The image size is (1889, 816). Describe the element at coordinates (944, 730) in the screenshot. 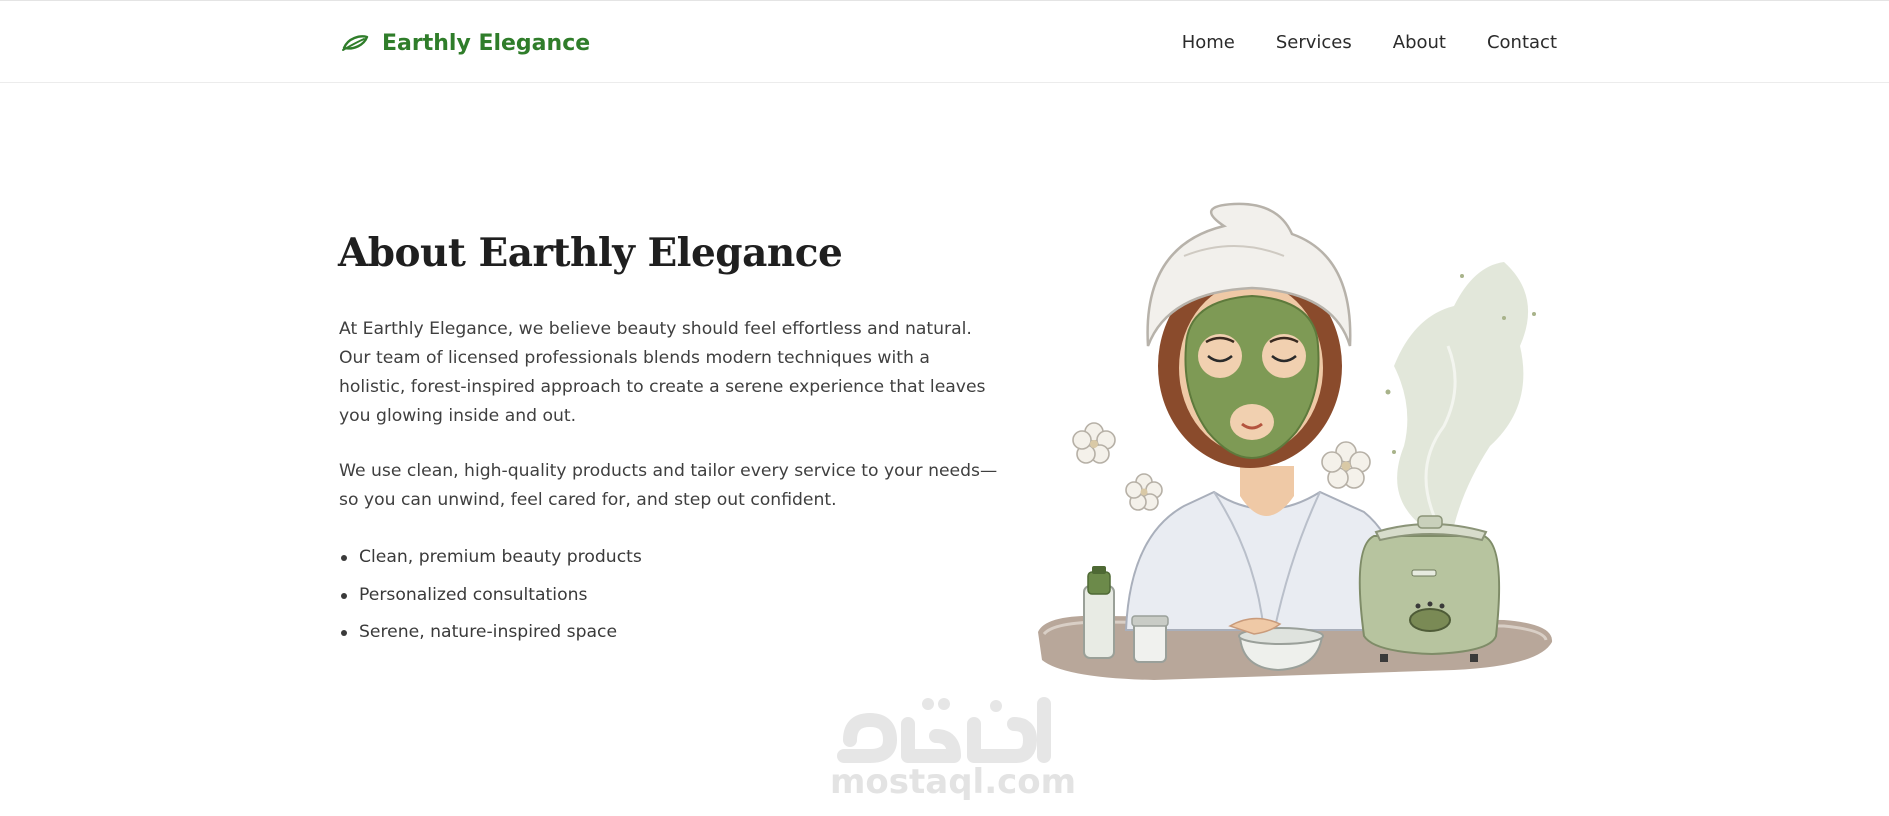

I see `watermark-logo-glyph` at that location.